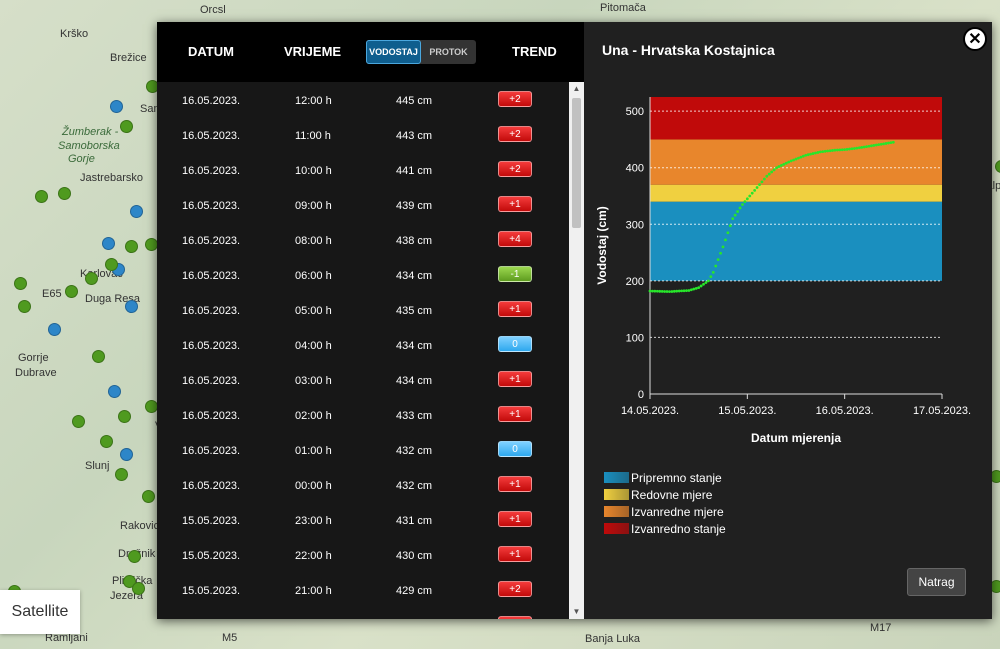 Image resolution: width=1000 pixels, height=649 pixels. I want to click on close-icon: ✕, so click(975, 39).